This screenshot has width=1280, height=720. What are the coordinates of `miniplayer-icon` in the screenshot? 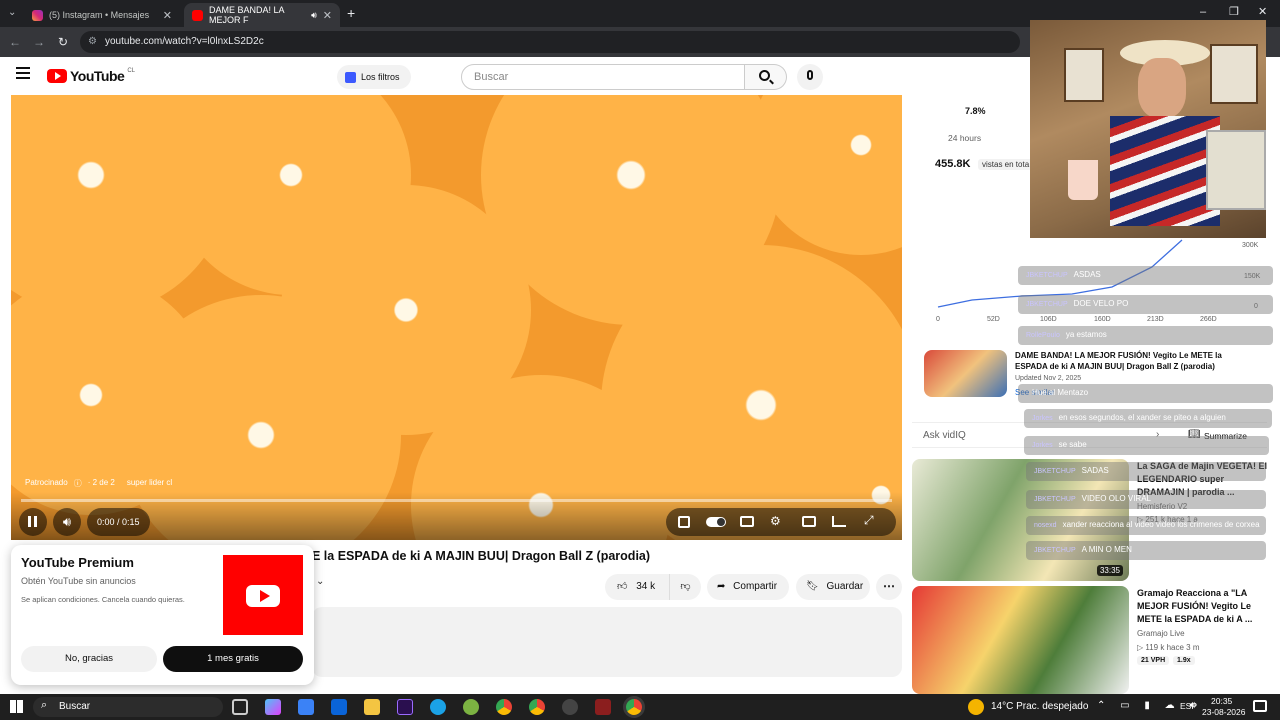 It's located at (809, 521).